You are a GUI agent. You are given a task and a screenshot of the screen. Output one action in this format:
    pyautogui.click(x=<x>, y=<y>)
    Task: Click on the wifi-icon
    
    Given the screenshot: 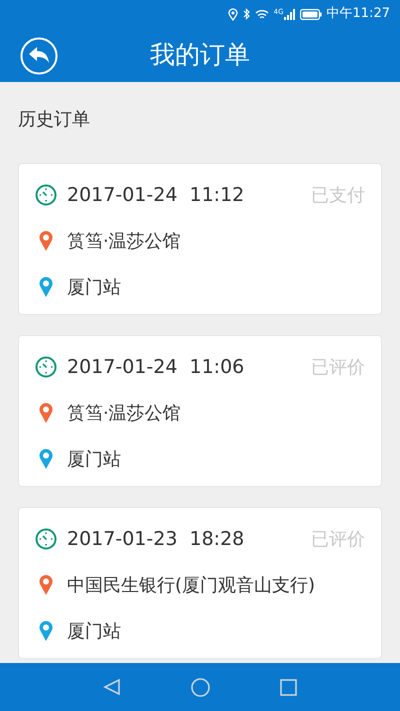 What is the action you would take?
    pyautogui.click(x=261, y=14)
    